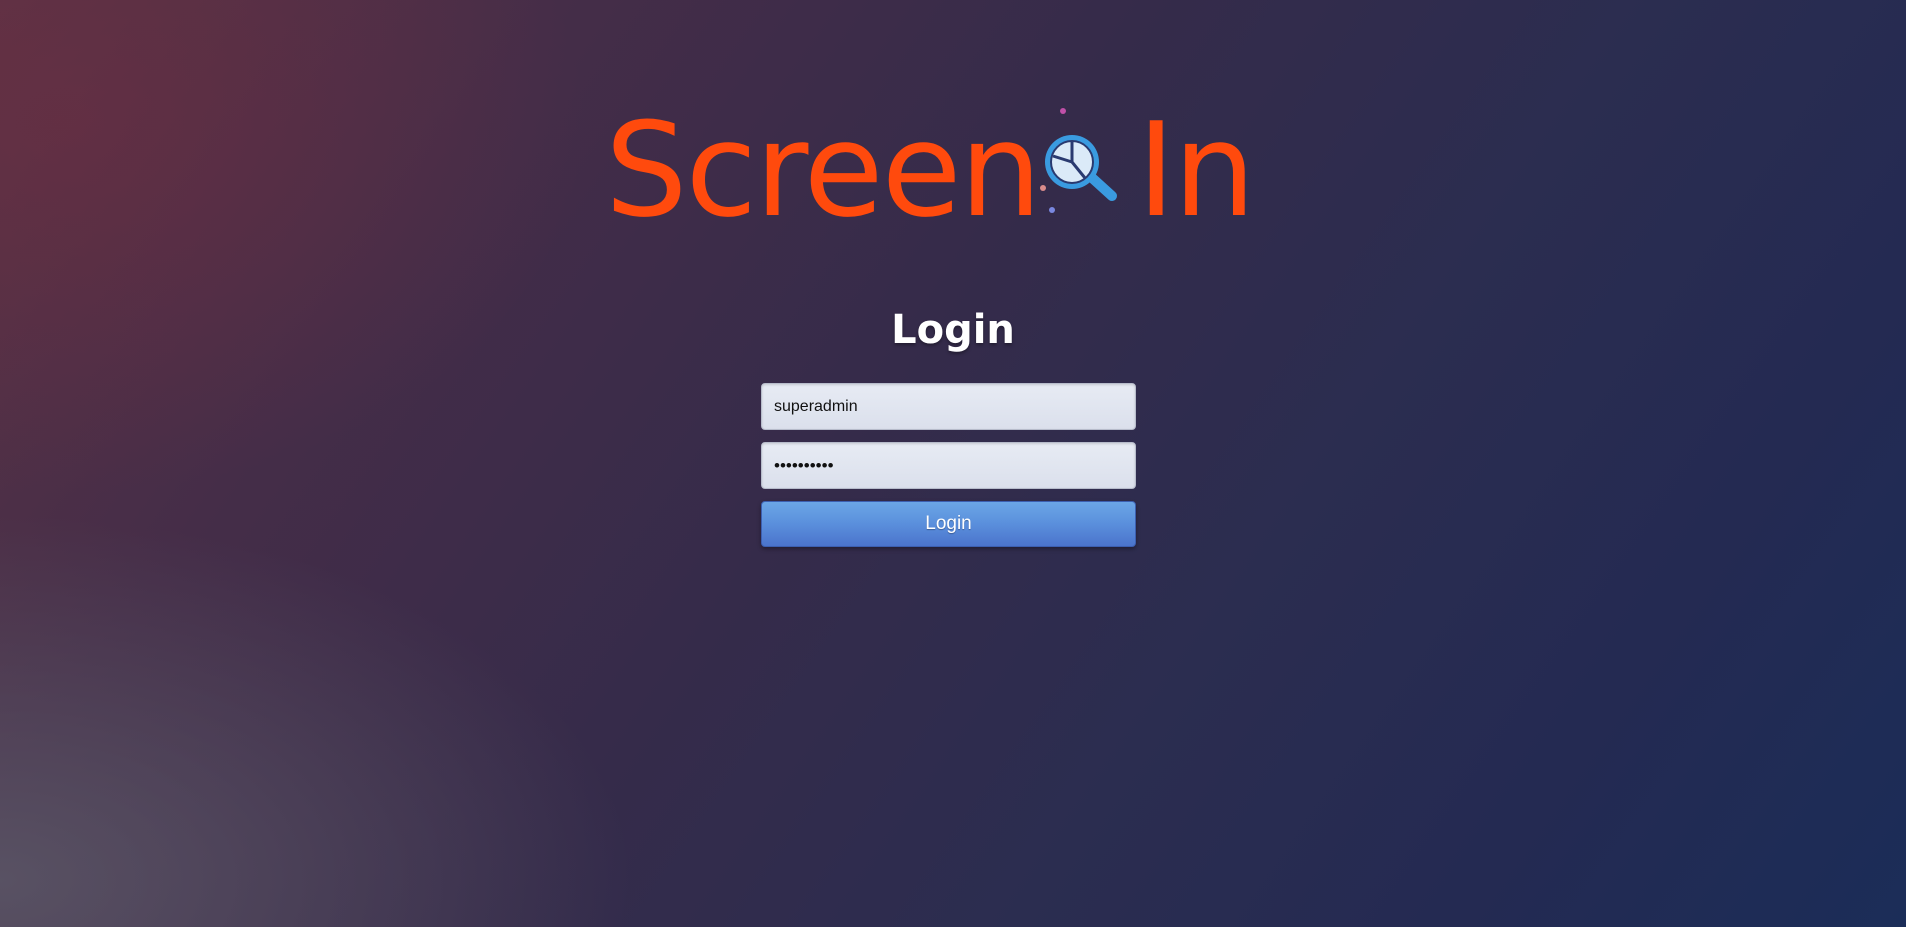  Describe the element at coordinates (948, 524) in the screenshot. I see `login-button: Login` at that location.